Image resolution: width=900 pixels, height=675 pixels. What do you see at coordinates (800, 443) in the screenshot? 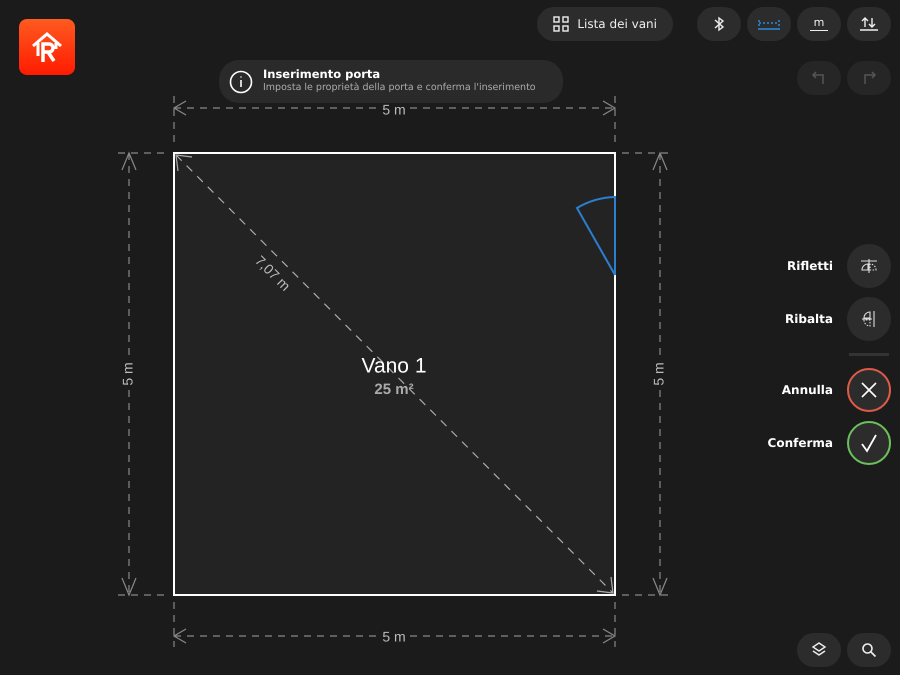
I see `action-label: Conferma` at bounding box center [800, 443].